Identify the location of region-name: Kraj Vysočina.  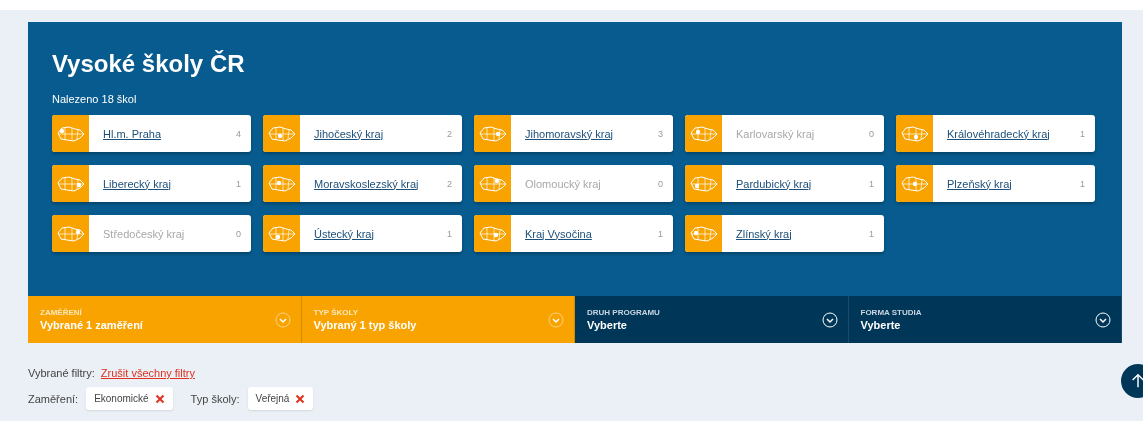
(558, 233).